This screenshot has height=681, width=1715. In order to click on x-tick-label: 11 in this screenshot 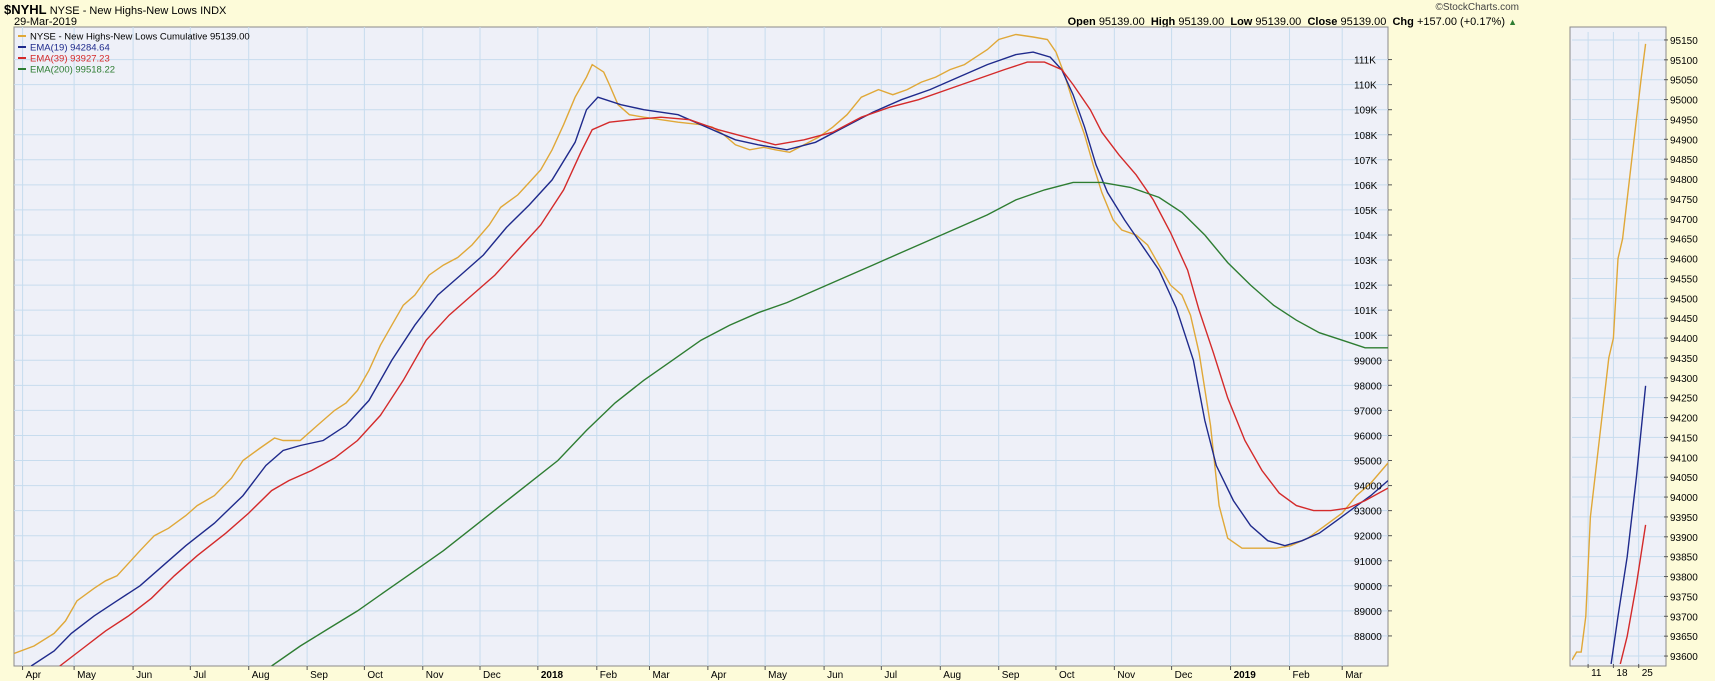, I will do `click(1596, 673)`.